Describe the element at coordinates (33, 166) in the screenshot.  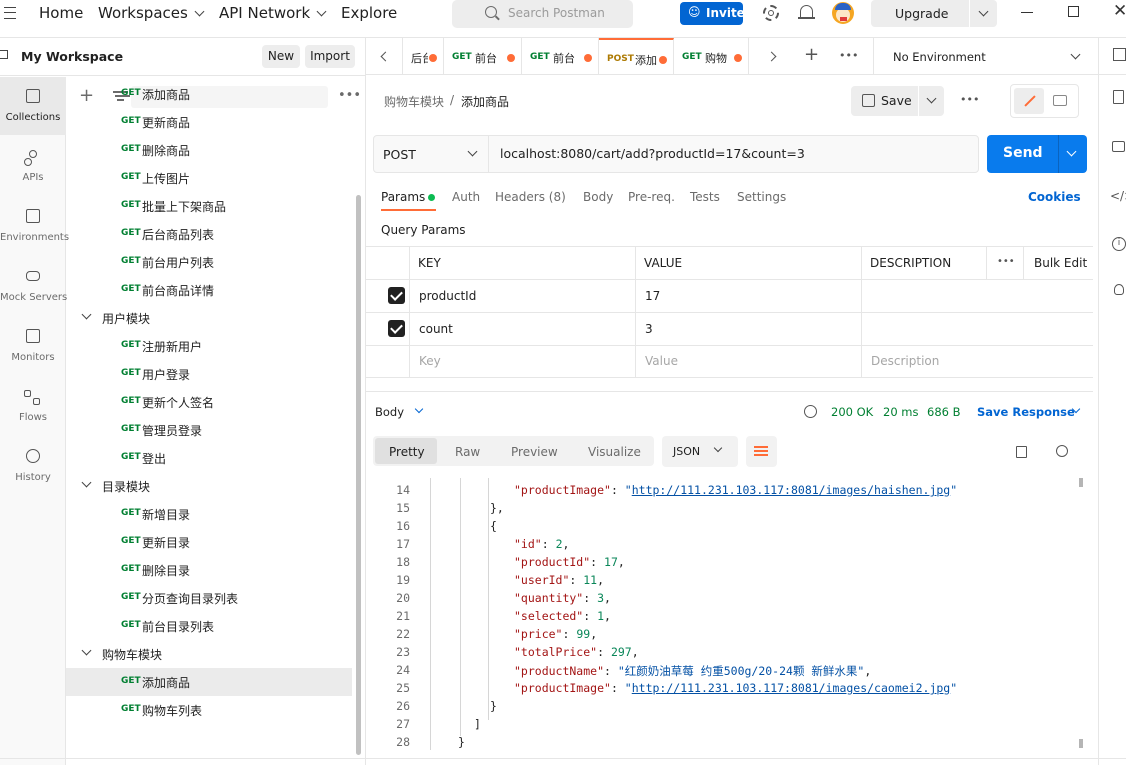
I see `rail-apis: APIs` at that location.